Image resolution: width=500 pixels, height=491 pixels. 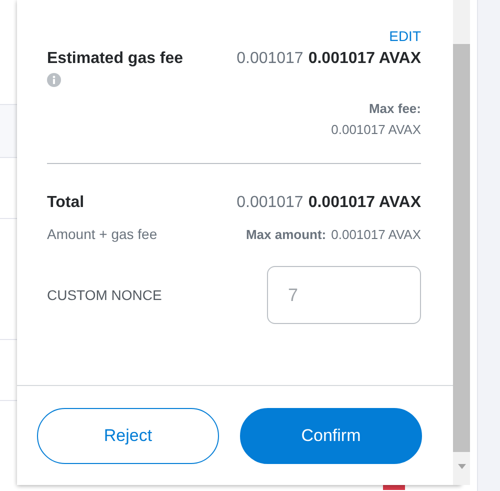 I want to click on gas-fee-total: 0.001017 AVAX, so click(x=364, y=59).